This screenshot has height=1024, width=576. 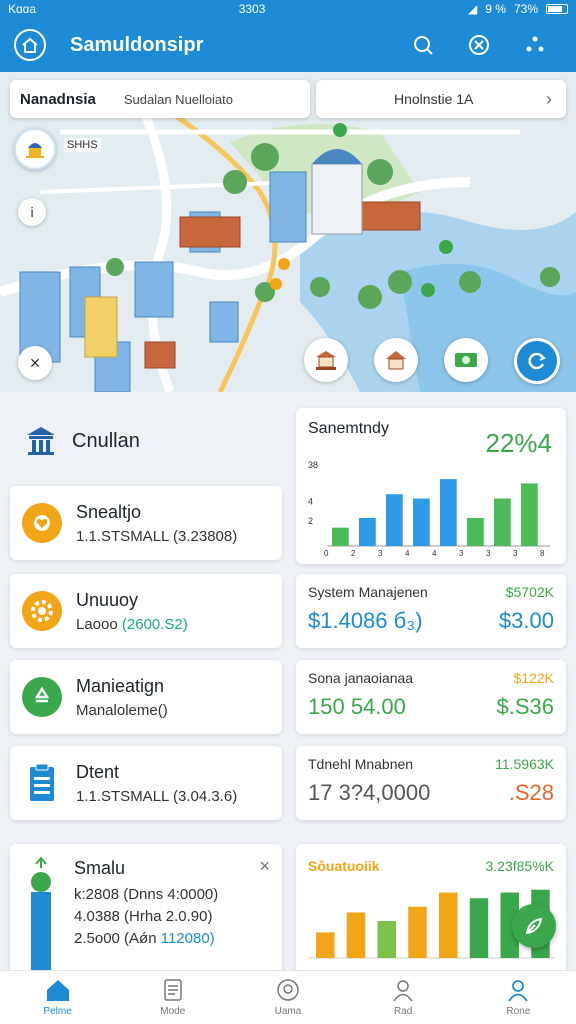 I want to click on stat-delta: 11.5963K, so click(x=524, y=764).